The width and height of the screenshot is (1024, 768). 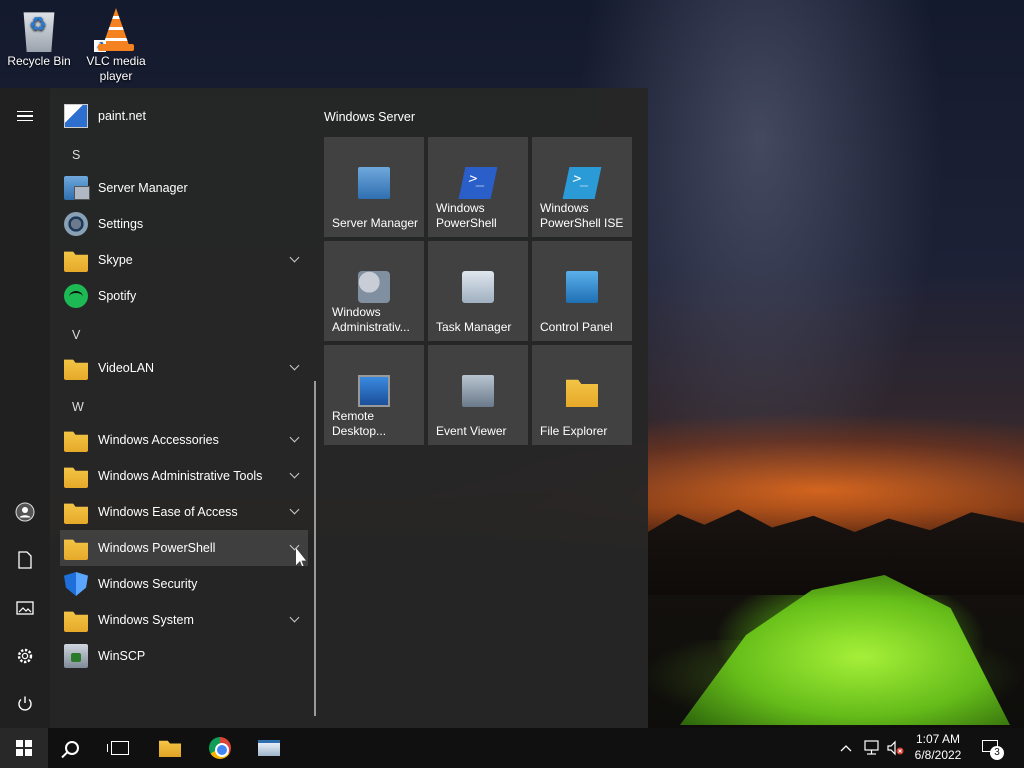 I want to click on tile-label: Task Manager, so click(x=474, y=327).